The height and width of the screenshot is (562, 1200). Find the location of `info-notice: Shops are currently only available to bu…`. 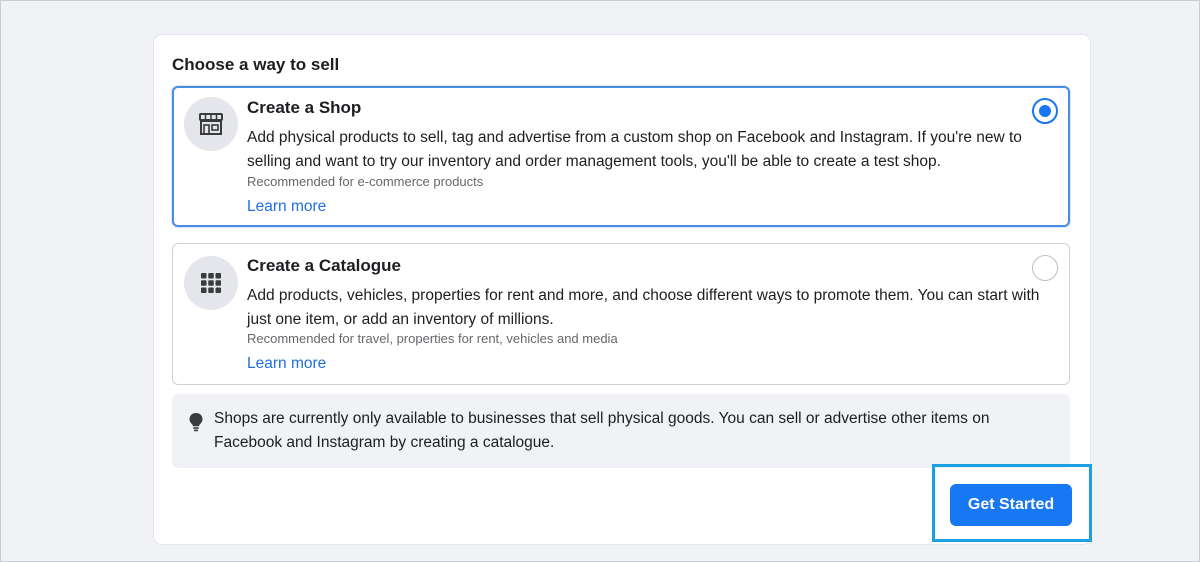

info-notice: Shops are currently only available to bu… is located at coordinates (621, 431).